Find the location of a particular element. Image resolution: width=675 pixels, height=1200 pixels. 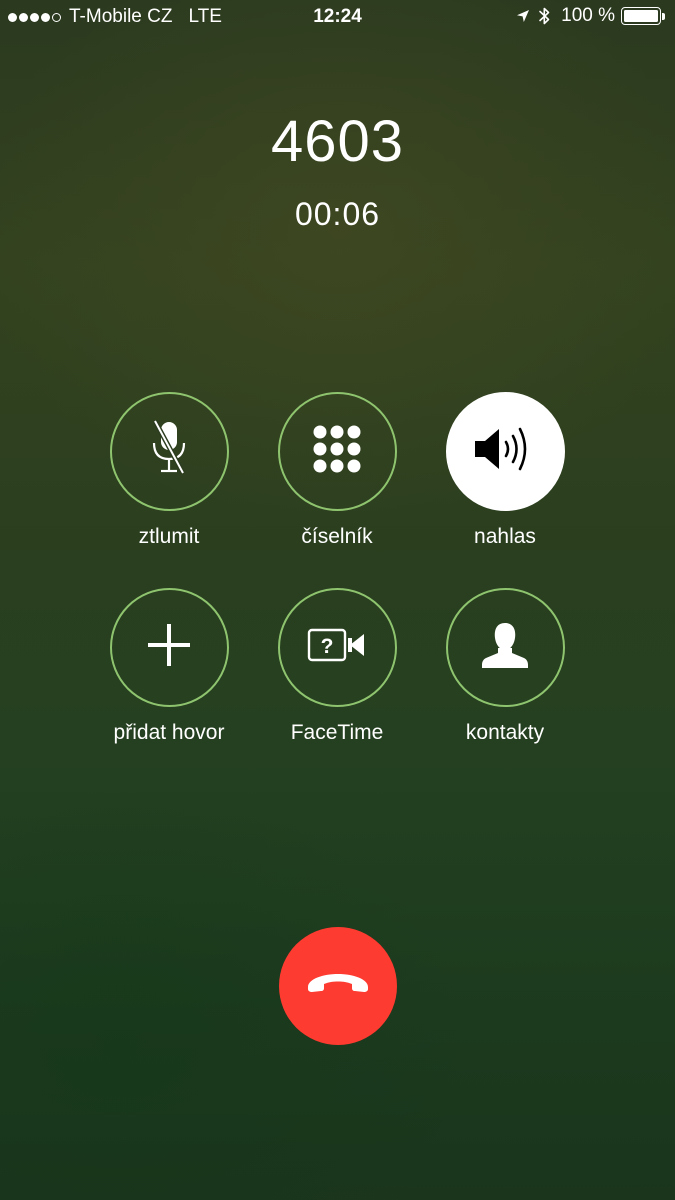

contacts-button: kontakty is located at coordinates (505, 666).